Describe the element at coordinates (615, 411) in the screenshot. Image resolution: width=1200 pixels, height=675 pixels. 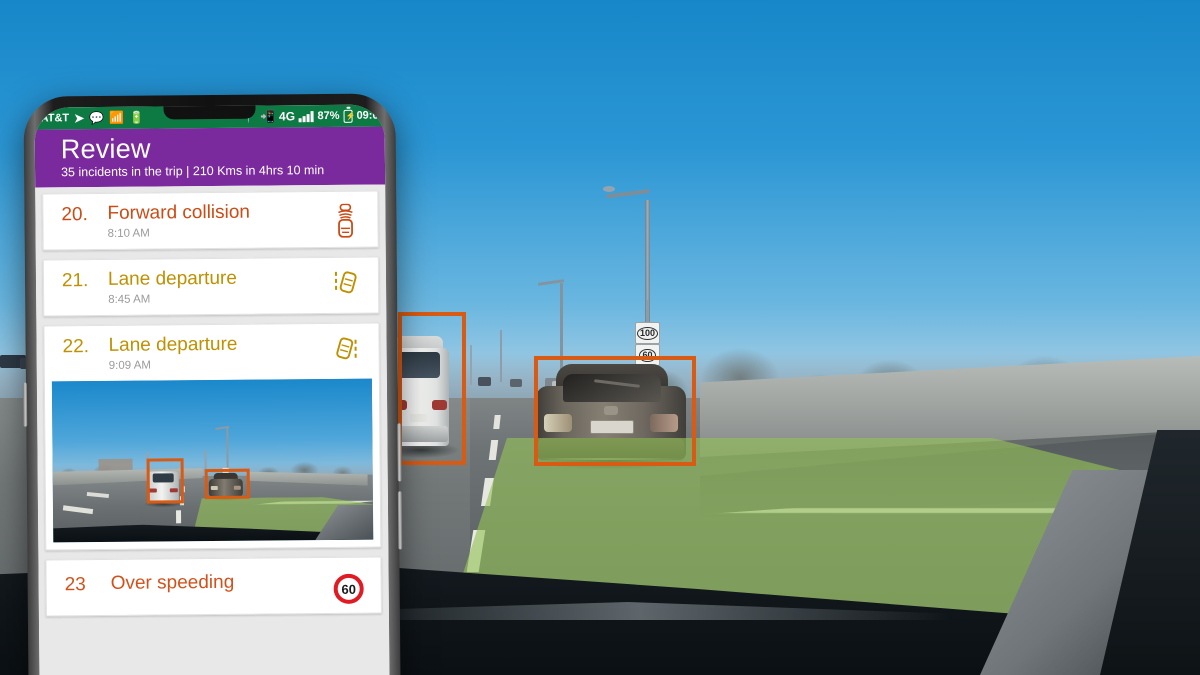
I see `detection-box-hatchback` at that location.